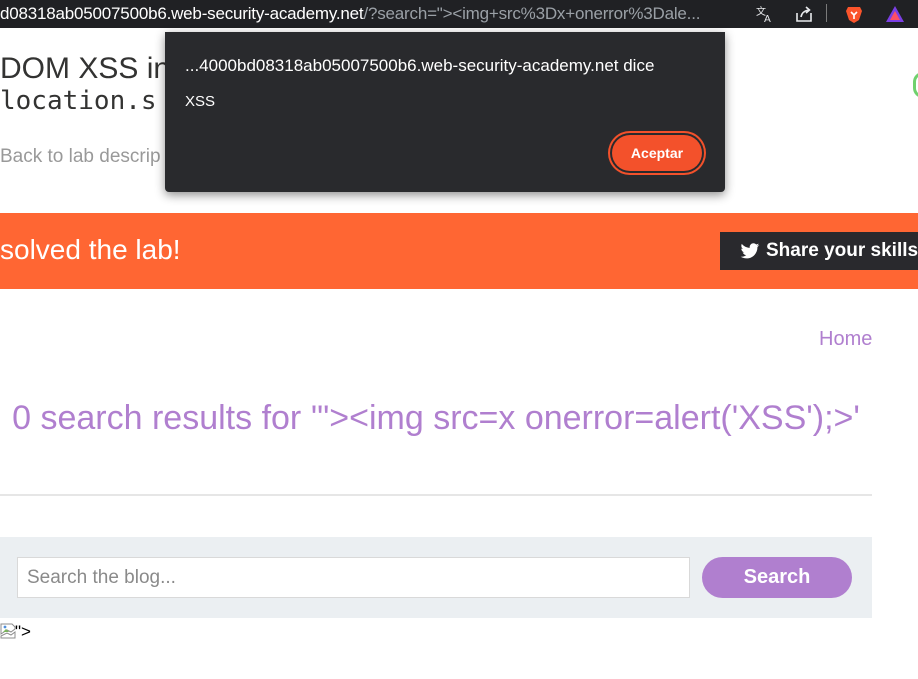 The height and width of the screenshot is (679, 918). Describe the element at coordinates (842, 250) in the screenshot. I see `share-skills-label: Share your skills!` at that location.